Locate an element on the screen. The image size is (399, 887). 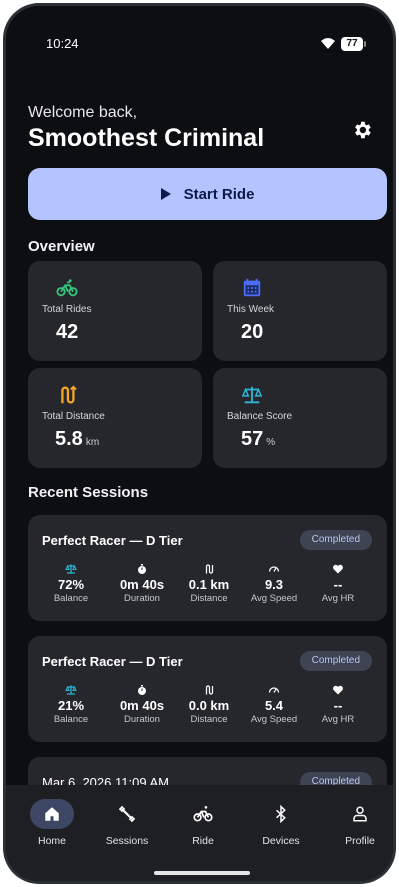
user-name: Smoothest Criminal is located at coordinates (146, 138).